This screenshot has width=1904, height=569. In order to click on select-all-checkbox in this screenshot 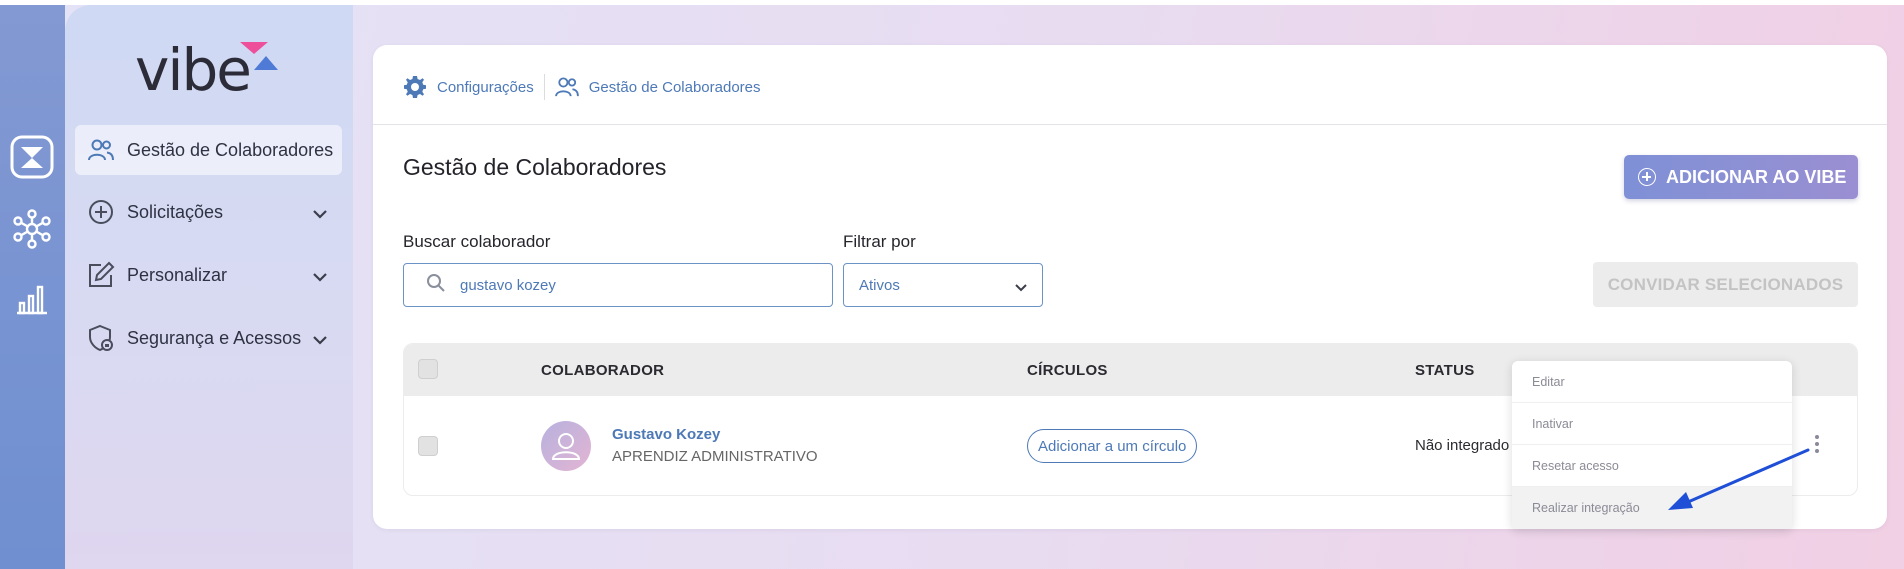, I will do `click(428, 369)`.